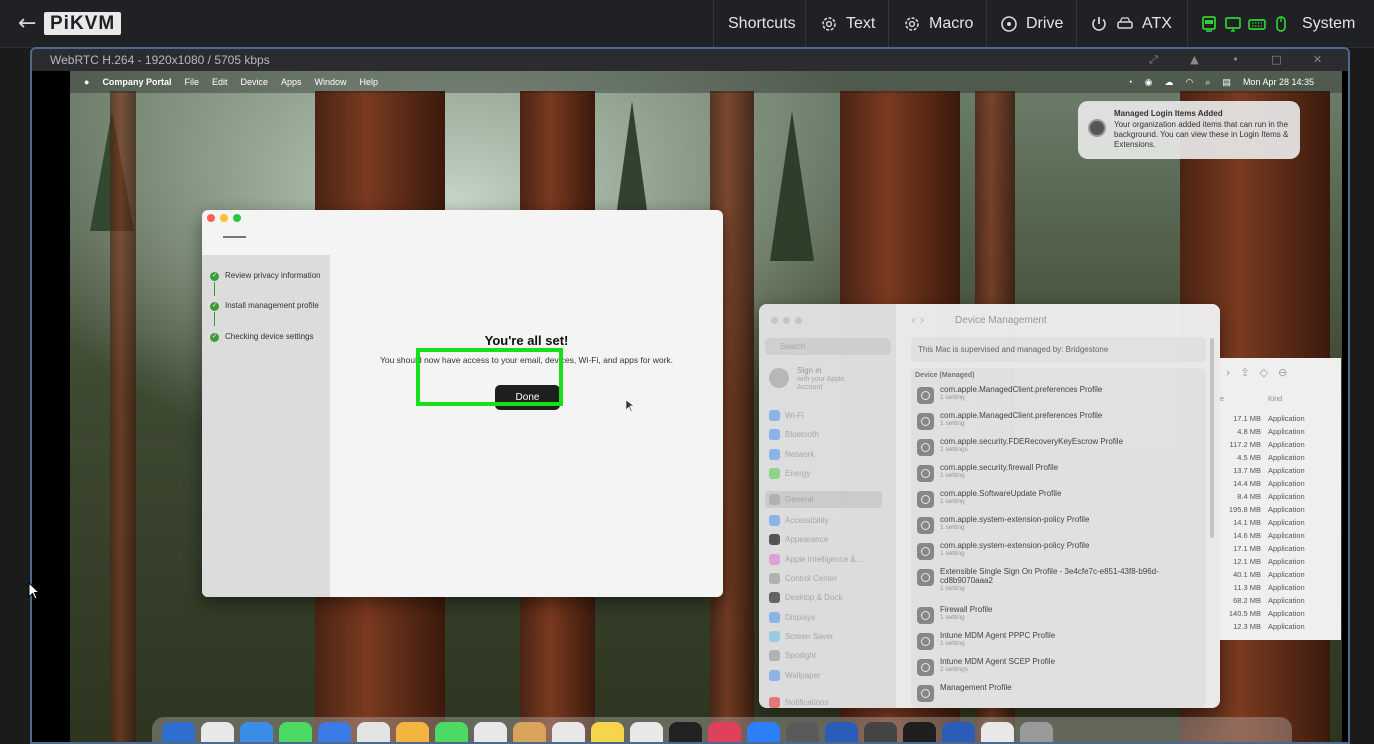 The height and width of the screenshot is (744, 1374). Describe the element at coordinates (805, 597) in the screenshot. I see `sidebar-item-desktop-dock: Desktop & Dock` at that location.